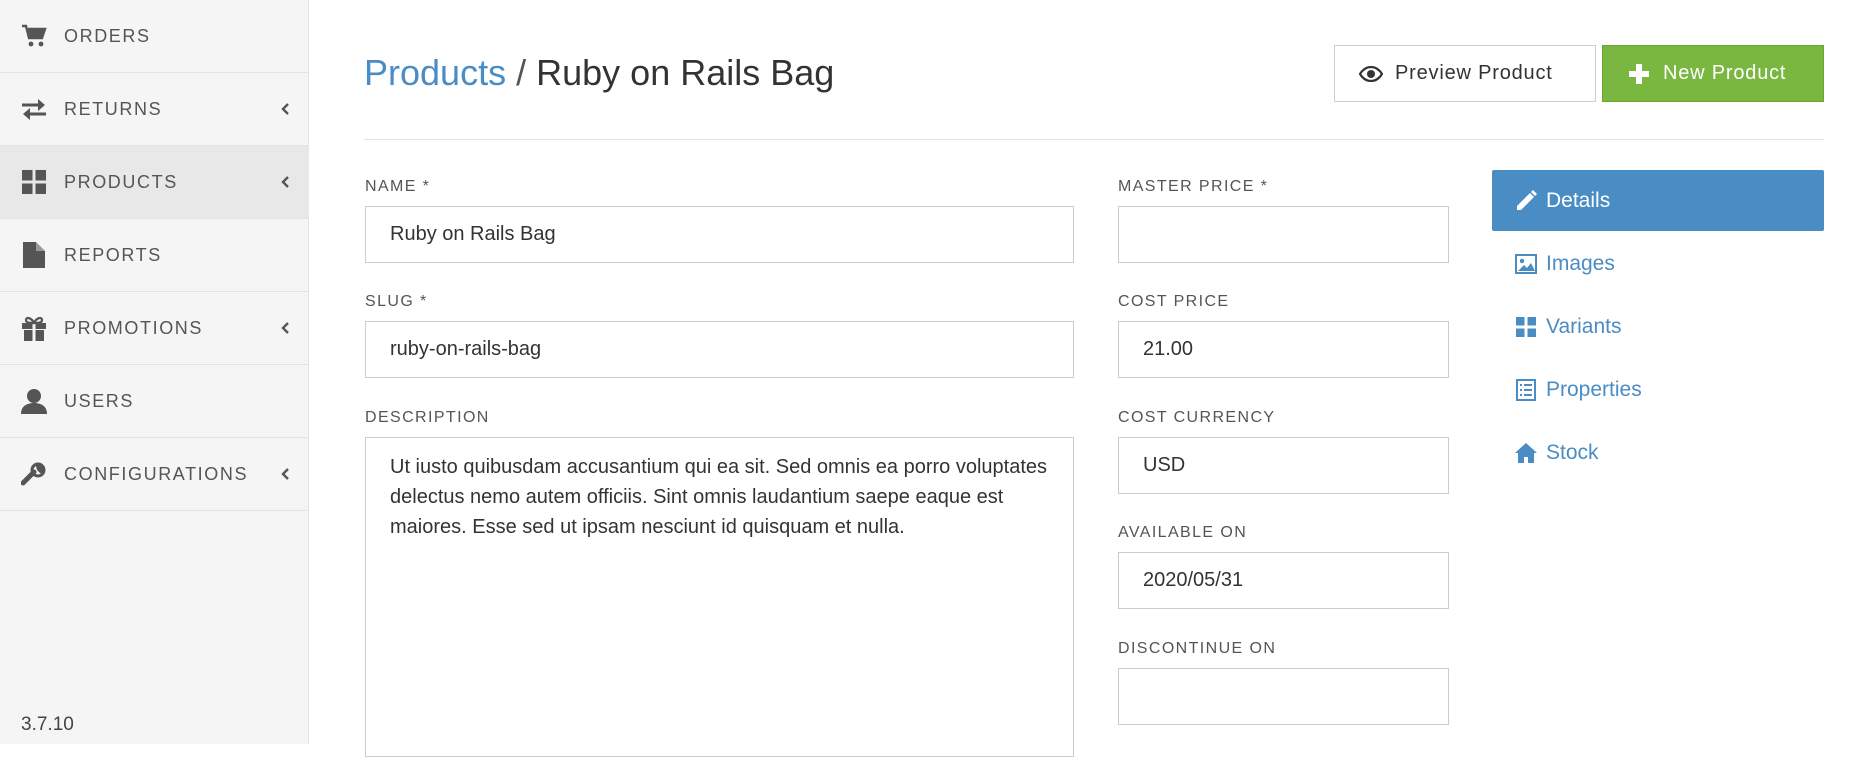 The width and height of the screenshot is (1860, 757). Describe the element at coordinates (1094, 139) in the screenshot. I see `header-divider` at that location.